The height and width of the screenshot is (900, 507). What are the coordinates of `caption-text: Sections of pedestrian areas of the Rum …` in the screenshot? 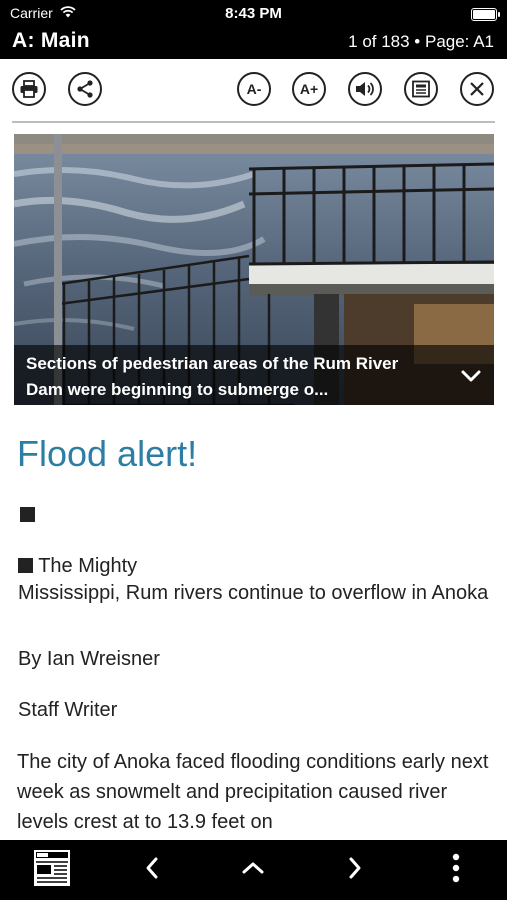 It's located at (212, 376).